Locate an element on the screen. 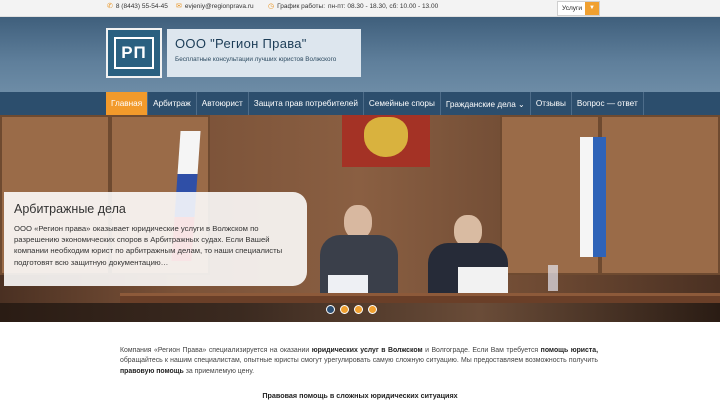  wall-panel is located at coordinates (660, 195).